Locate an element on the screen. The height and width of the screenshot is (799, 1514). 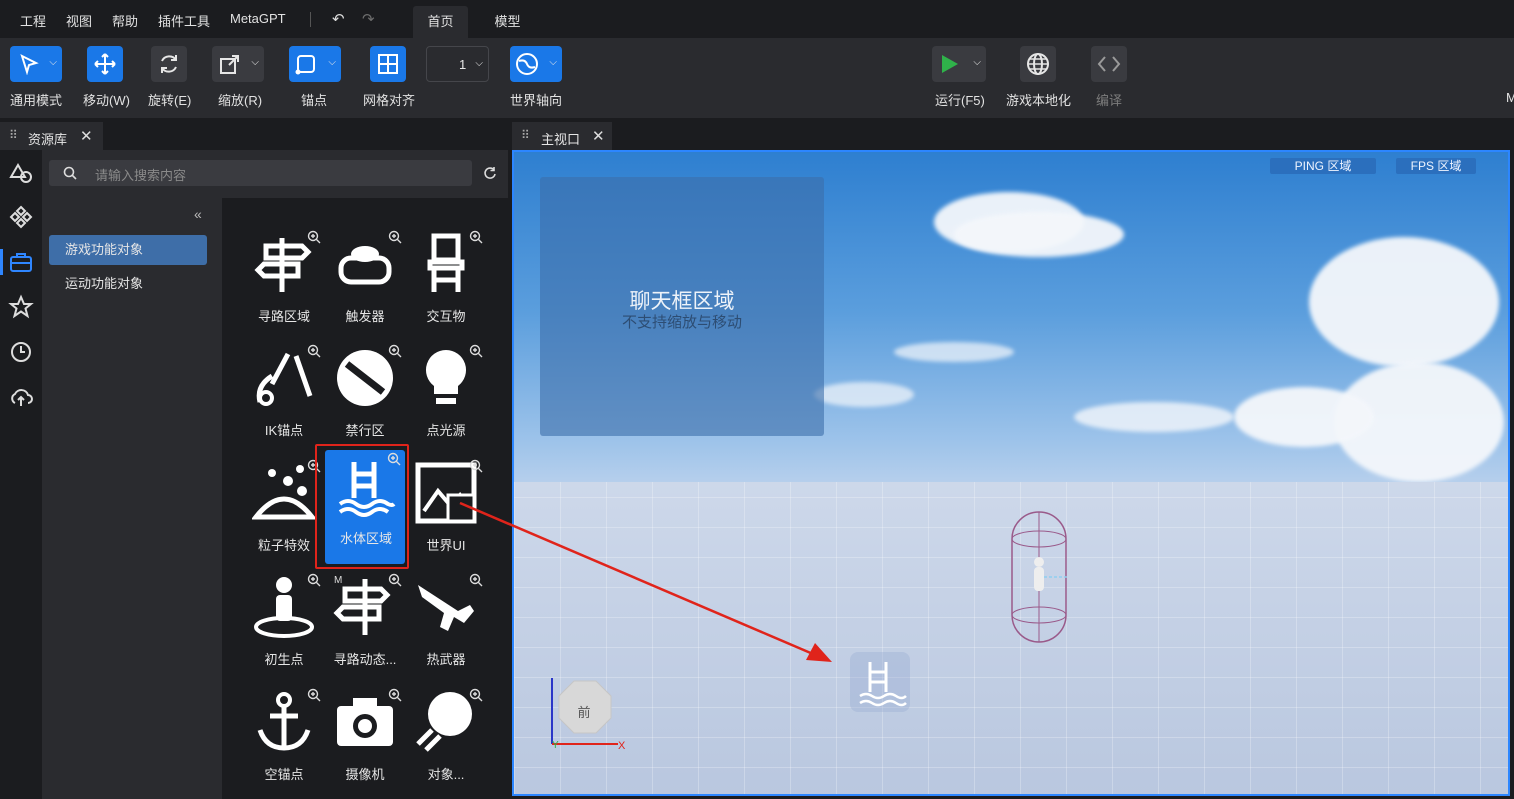
asset-label: 热武器 is located at coordinates (446, 659).